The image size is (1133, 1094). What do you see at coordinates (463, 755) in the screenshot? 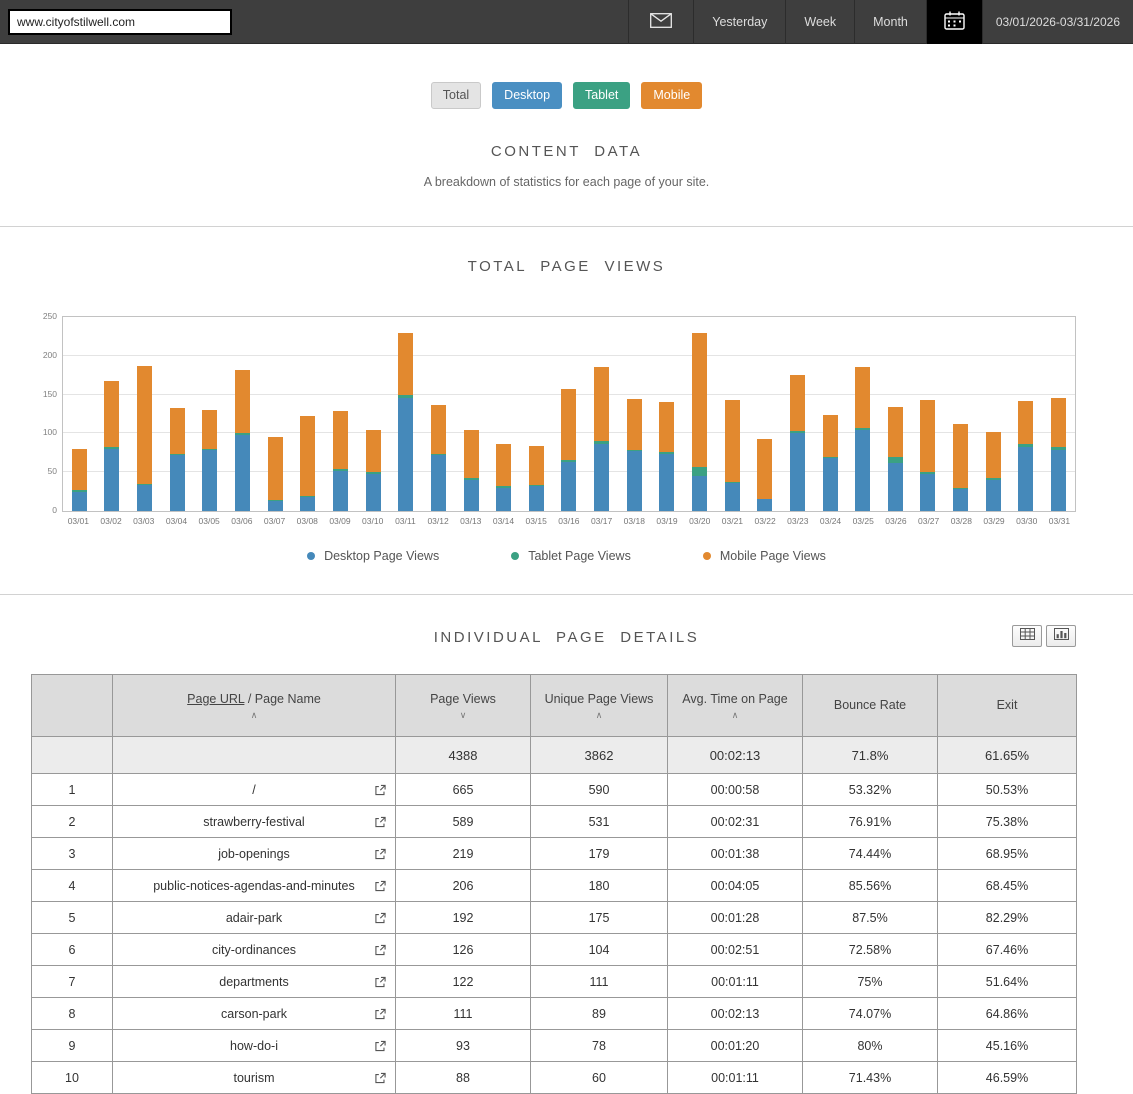
I see `summary-page-views: 4388` at bounding box center [463, 755].